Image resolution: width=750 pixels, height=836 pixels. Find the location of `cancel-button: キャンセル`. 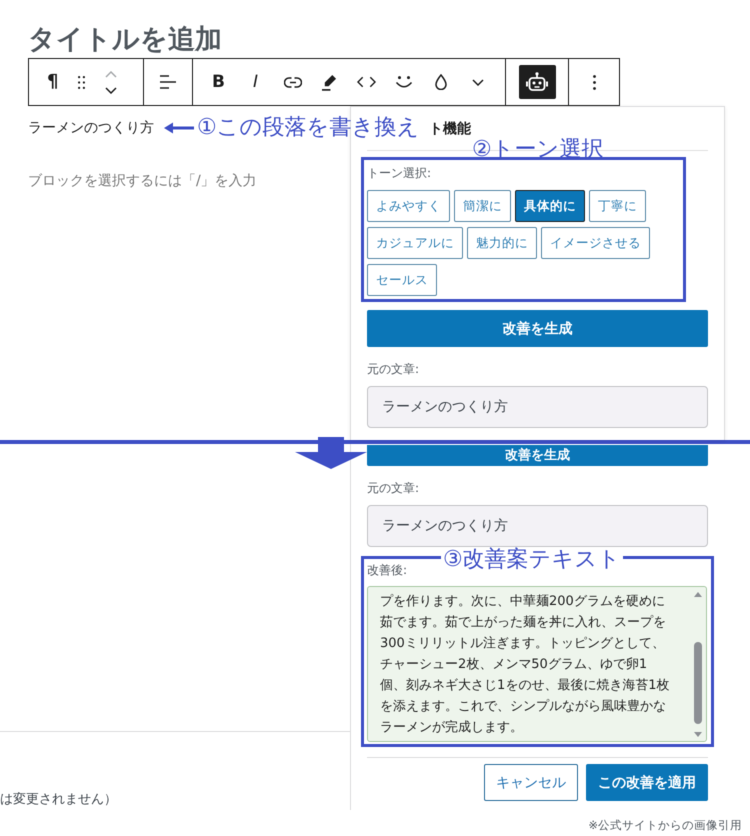

cancel-button: キャンセル is located at coordinates (531, 782).